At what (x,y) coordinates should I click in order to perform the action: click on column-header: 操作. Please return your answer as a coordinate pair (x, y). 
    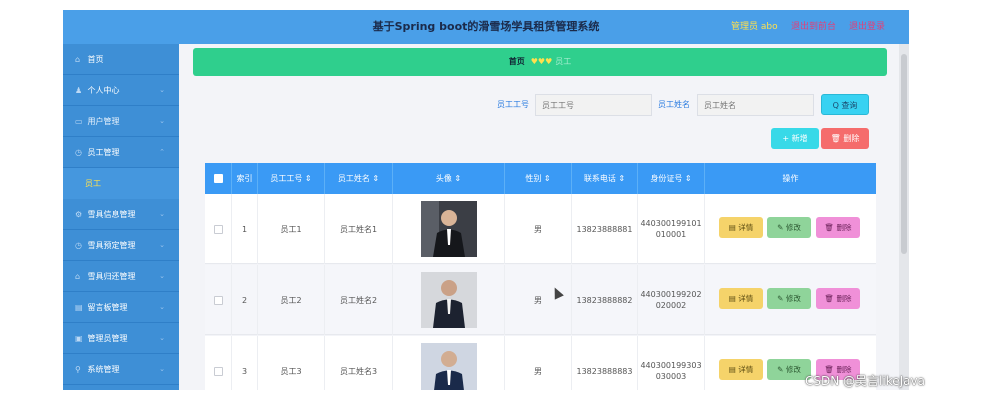
    Looking at the image, I should click on (790, 178).